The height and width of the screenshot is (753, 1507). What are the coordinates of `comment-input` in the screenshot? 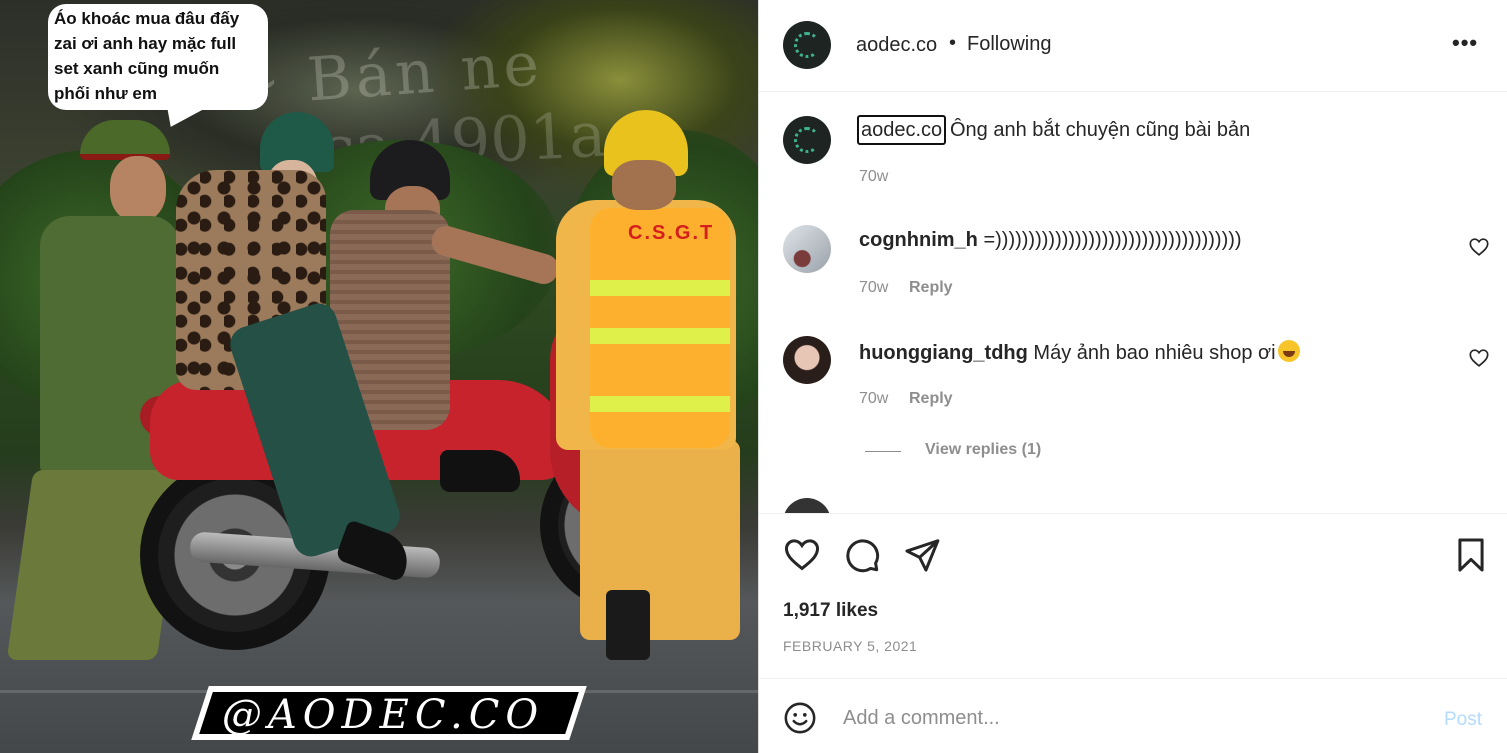 It's located at (1123, 718).